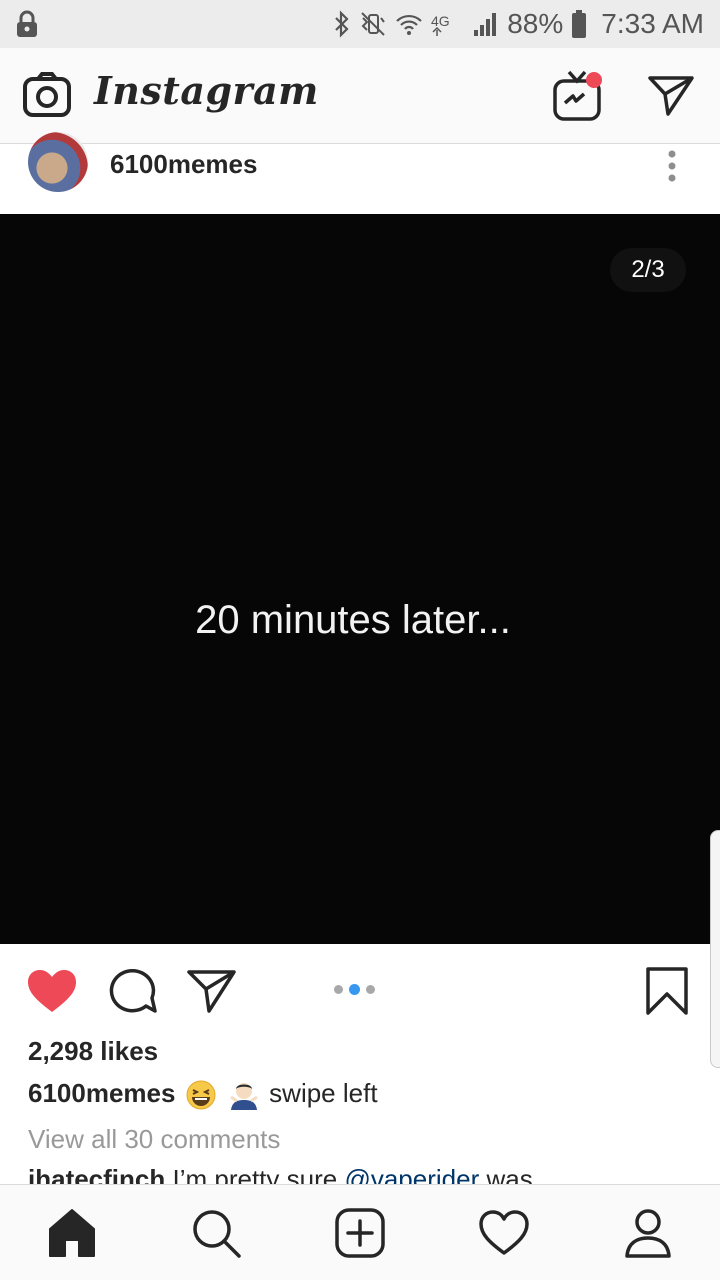  What do you see at coordinates (27, 23) in the screenshot?
I see `lock-icon` at bounding box center [27, 23].